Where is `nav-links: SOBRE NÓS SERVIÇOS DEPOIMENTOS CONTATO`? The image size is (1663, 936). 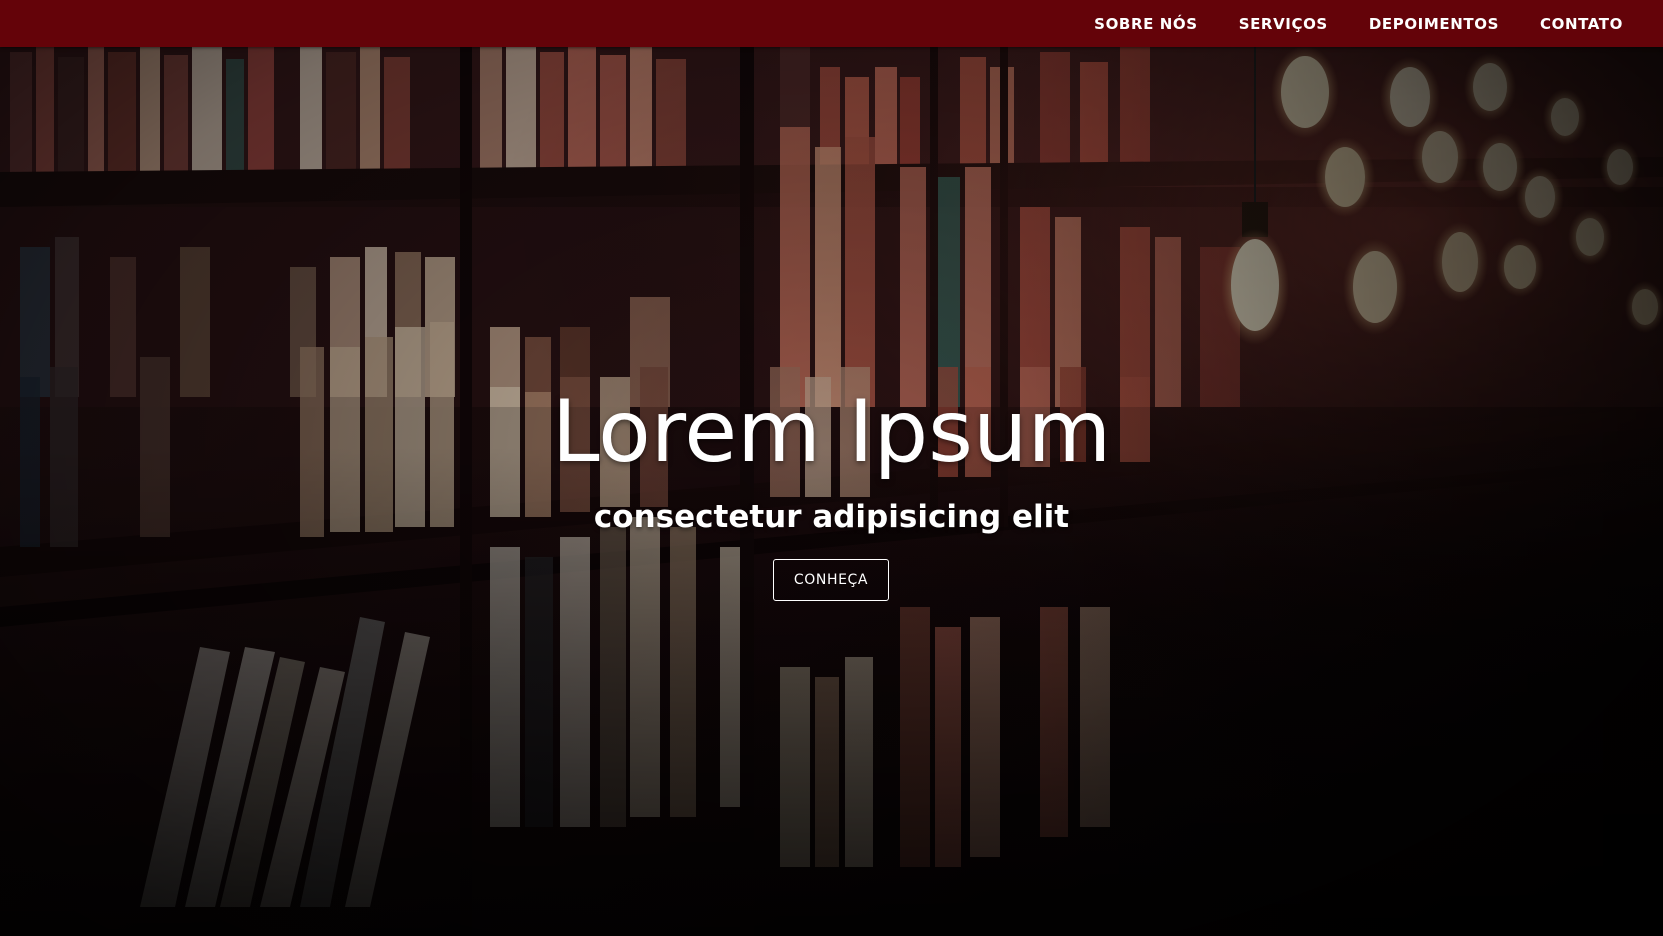
nav-links: SOBRE NÓS SERVIÇOS DEPOIMENTOS CONTATO is located at coordinates (1358, 23).